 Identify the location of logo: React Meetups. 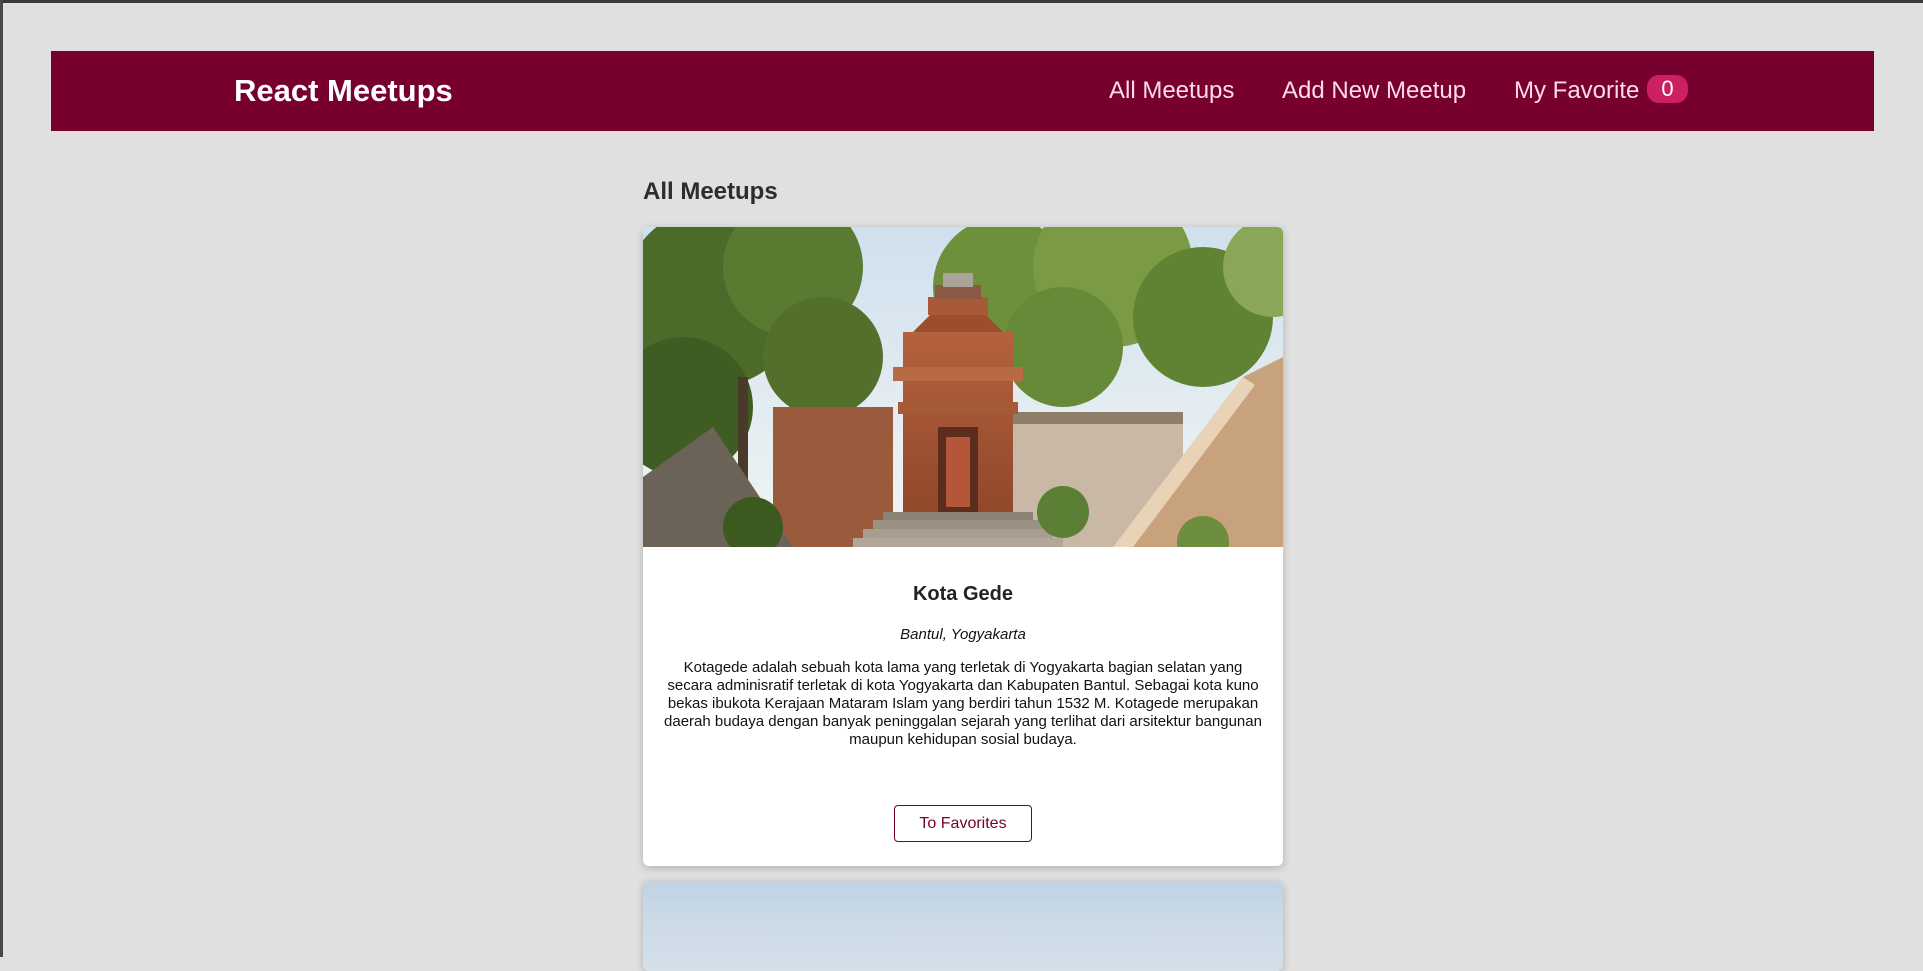
(343, 91).